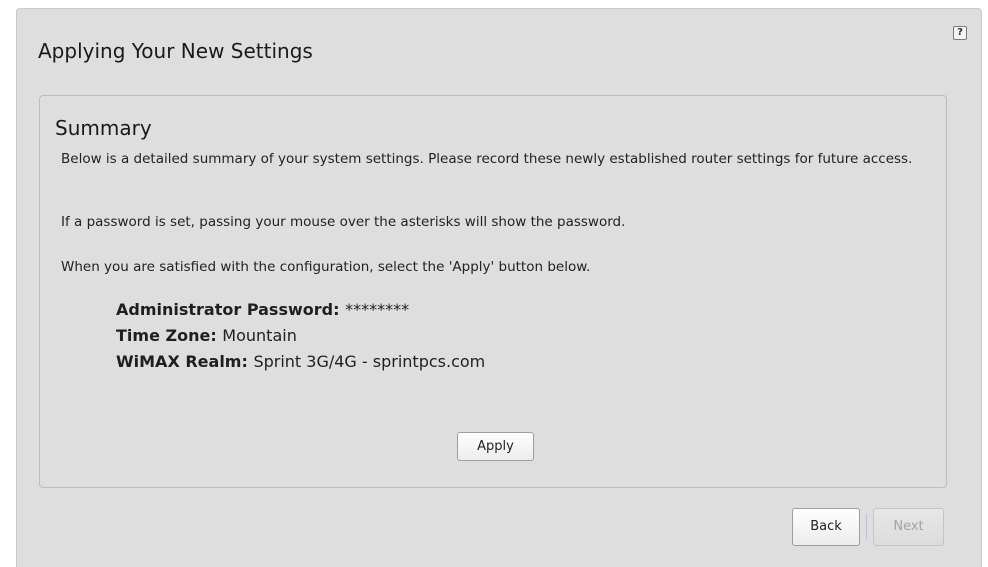 The height and width of the screenshot is (567, 988). What do you see at coordinates (185, 361) in the screenshot?
I see `setting-label: WiMAX Realm:` at bounding box center [185, 361].